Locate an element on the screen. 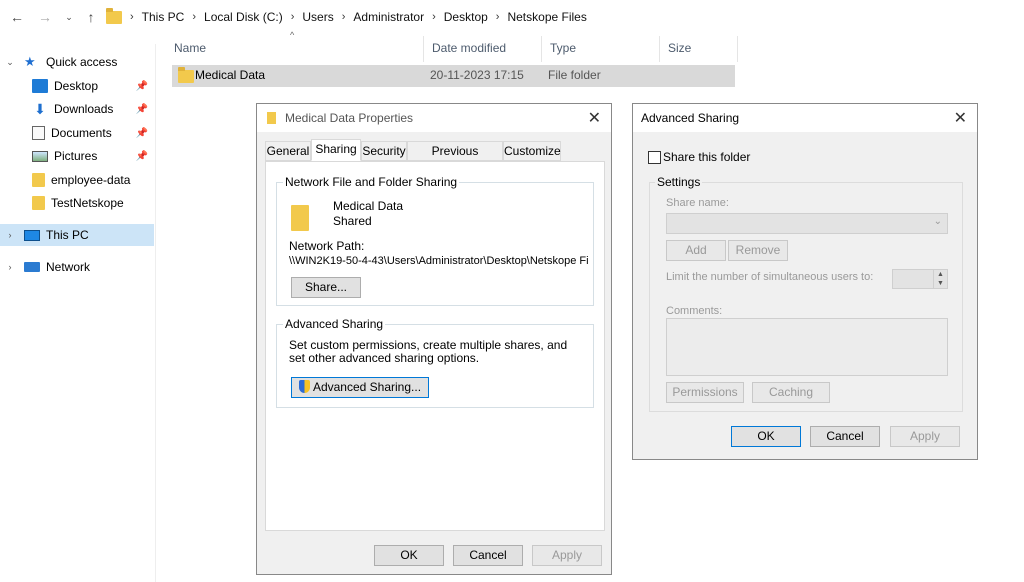 The width and height of the screenshot is (1024, 582). file-type: File folder is located at coordinates (574, 75).